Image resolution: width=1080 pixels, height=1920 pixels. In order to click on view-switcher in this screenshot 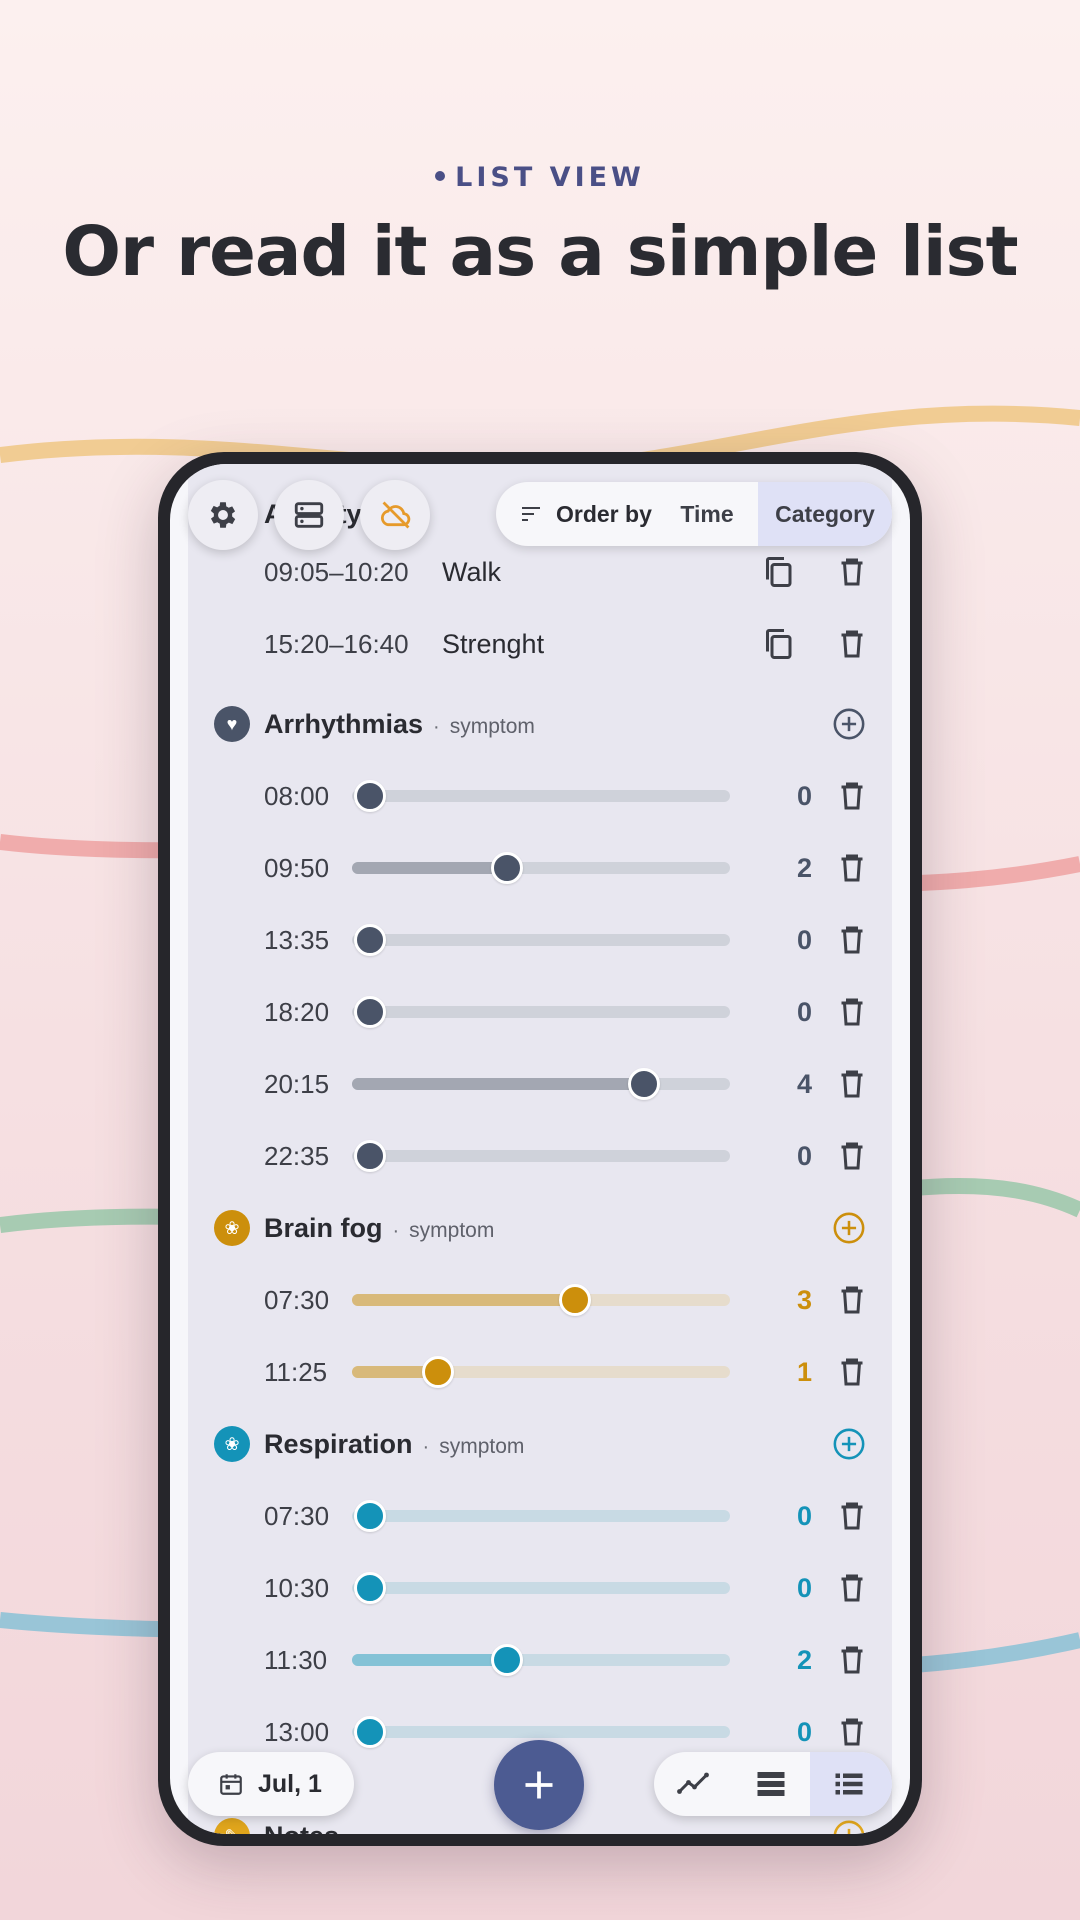, I will do `click(773, 1784)`.